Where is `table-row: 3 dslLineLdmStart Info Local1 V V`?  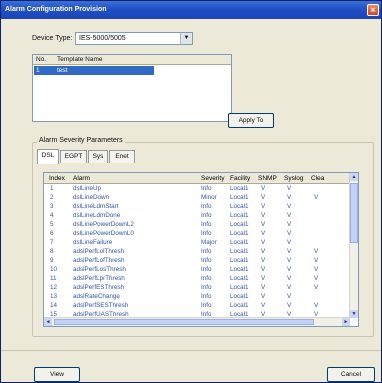 table-row: 3 dslLineLdmStart Info Local1 V V is located at coordinates (197, 207).